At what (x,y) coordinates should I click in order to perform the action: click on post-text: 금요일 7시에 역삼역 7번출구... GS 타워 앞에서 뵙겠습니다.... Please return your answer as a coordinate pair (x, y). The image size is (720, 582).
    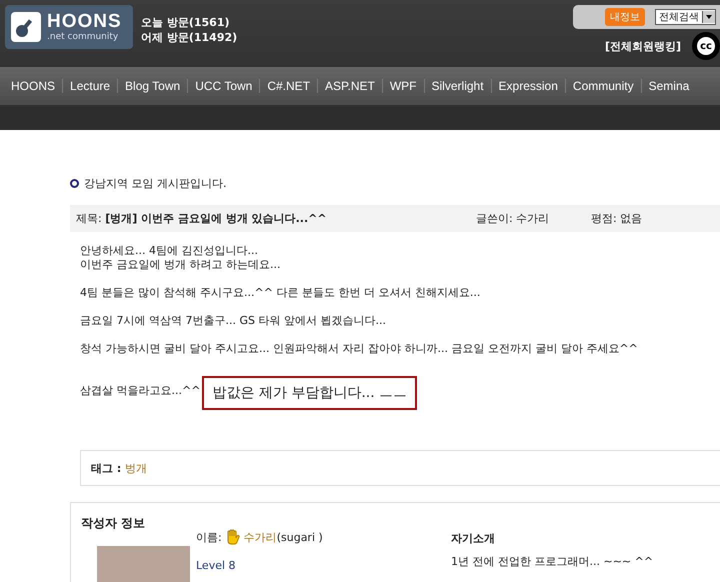
    Looking at the image, I should click on (233, 321).